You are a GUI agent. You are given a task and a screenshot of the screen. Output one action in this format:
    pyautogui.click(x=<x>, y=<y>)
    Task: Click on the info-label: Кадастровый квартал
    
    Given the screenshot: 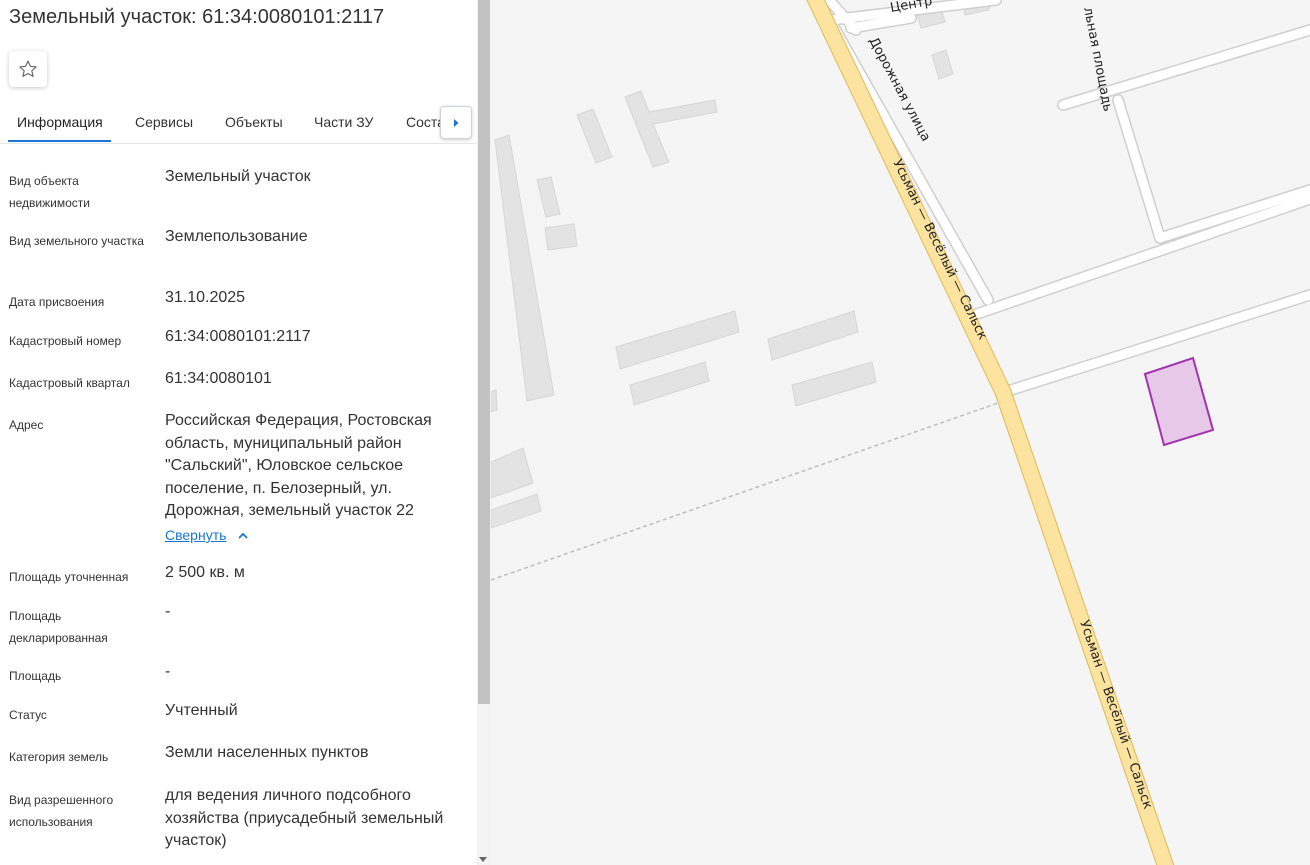 What is the action you would take?
    pyautogui.click(x=69, y=383)
    